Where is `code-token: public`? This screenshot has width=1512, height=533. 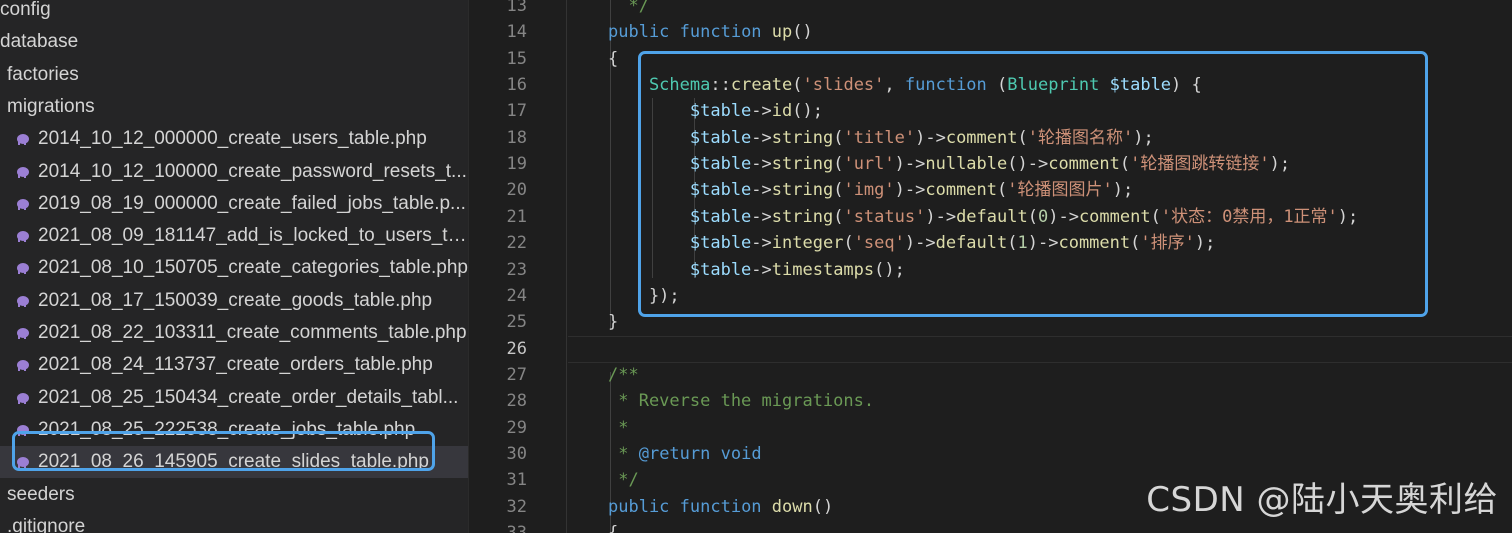
code-token: public is located at coordinates (644, 32).